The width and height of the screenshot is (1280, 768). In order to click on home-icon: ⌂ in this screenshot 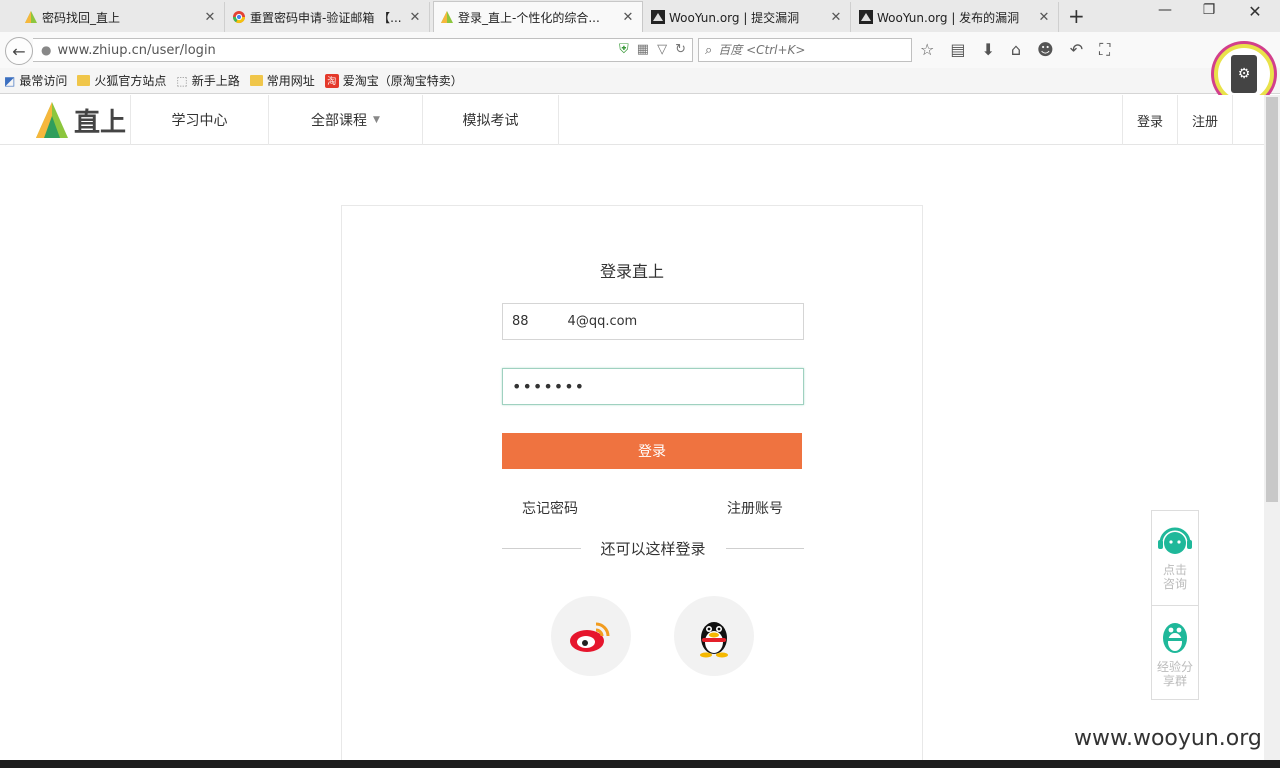, I will do `click(1016, 50)`.